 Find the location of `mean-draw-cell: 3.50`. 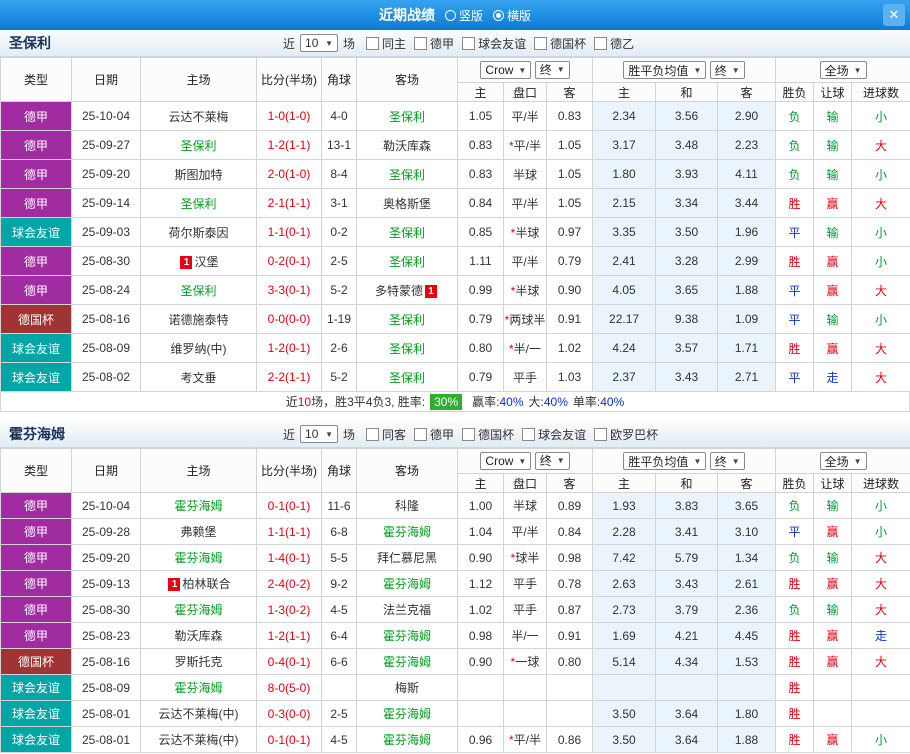

mean-draw-cell: 3.50 is located at coordinates (687, 232).